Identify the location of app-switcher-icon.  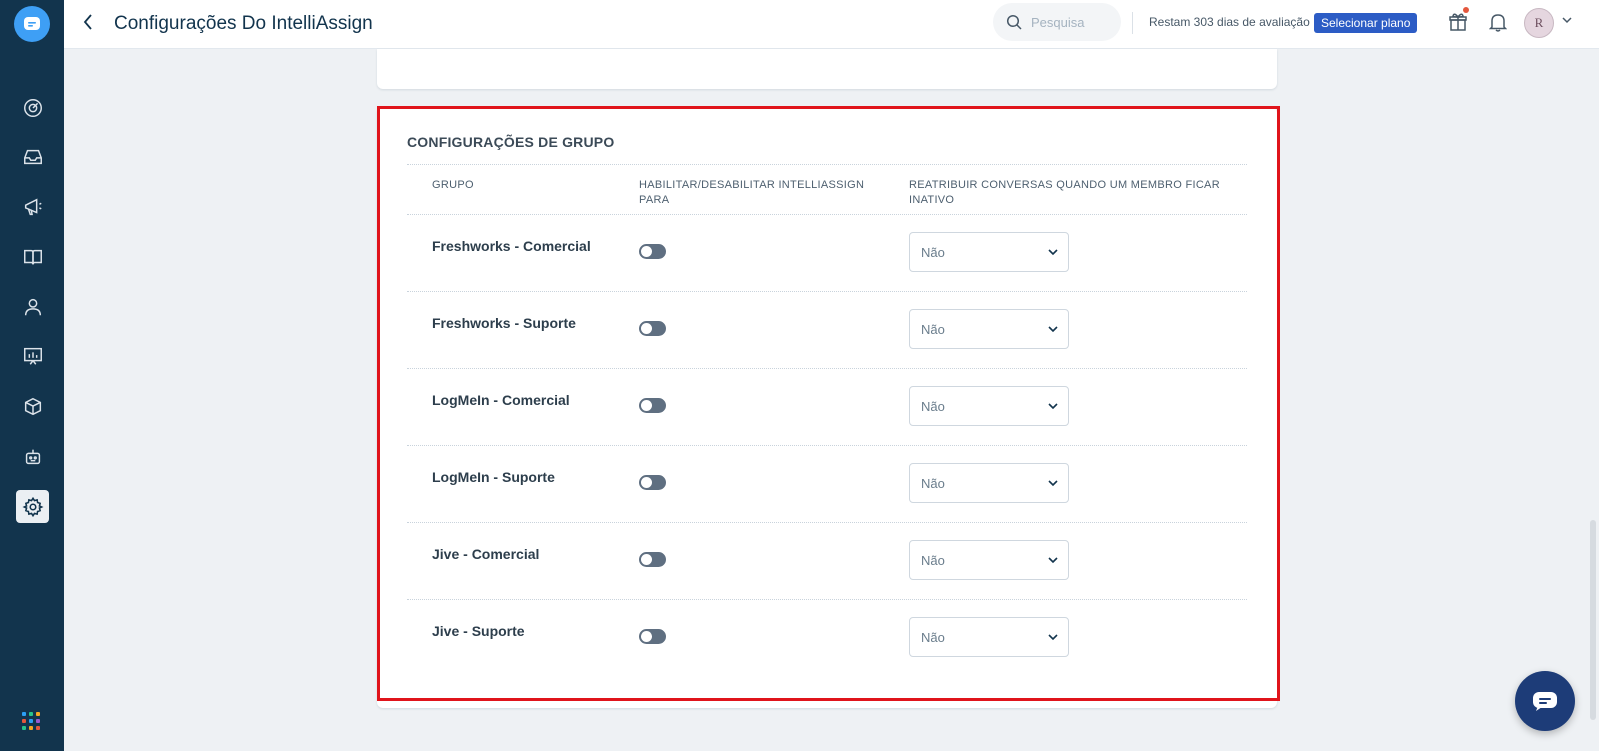
(31, 721).